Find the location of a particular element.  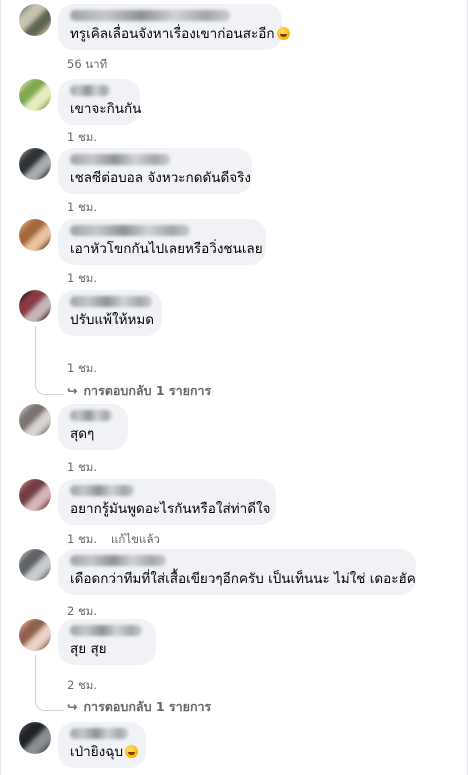

comment-bubble: เชลซีต่อบอล จังหวะกดดันดีจริง is located at coordinates (155, 171).